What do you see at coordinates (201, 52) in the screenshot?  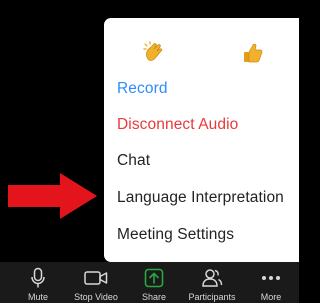 I see `reactions-row` at bounding box center [201, 52].